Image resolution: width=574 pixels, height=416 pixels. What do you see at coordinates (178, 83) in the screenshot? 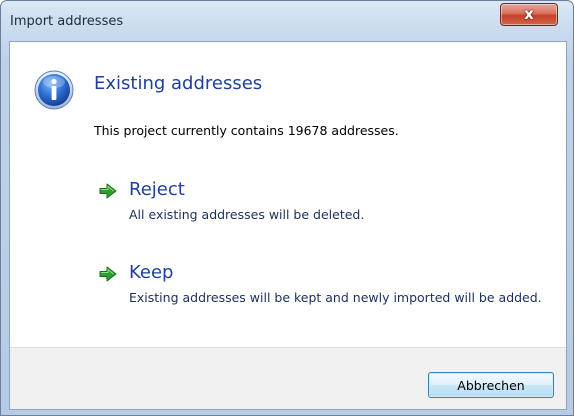
I see `main-instruction: Existing addresses` at bounding box center [178, 83].